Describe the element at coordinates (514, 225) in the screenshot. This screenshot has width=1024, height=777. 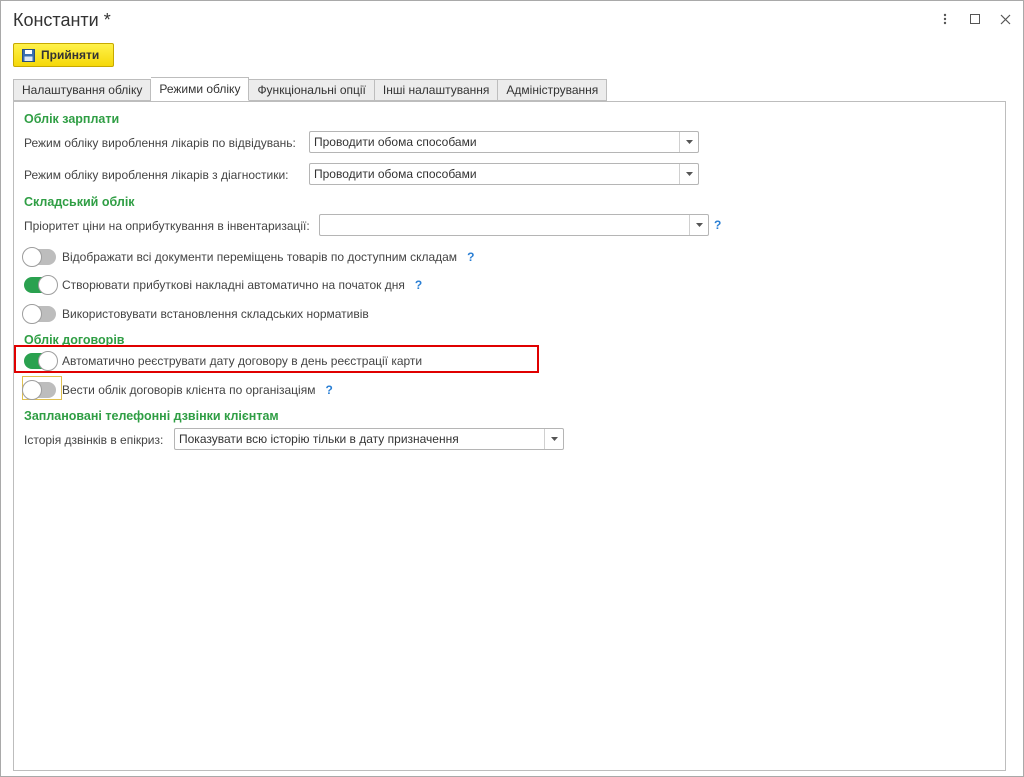
I see `price-priority-select` at that location.